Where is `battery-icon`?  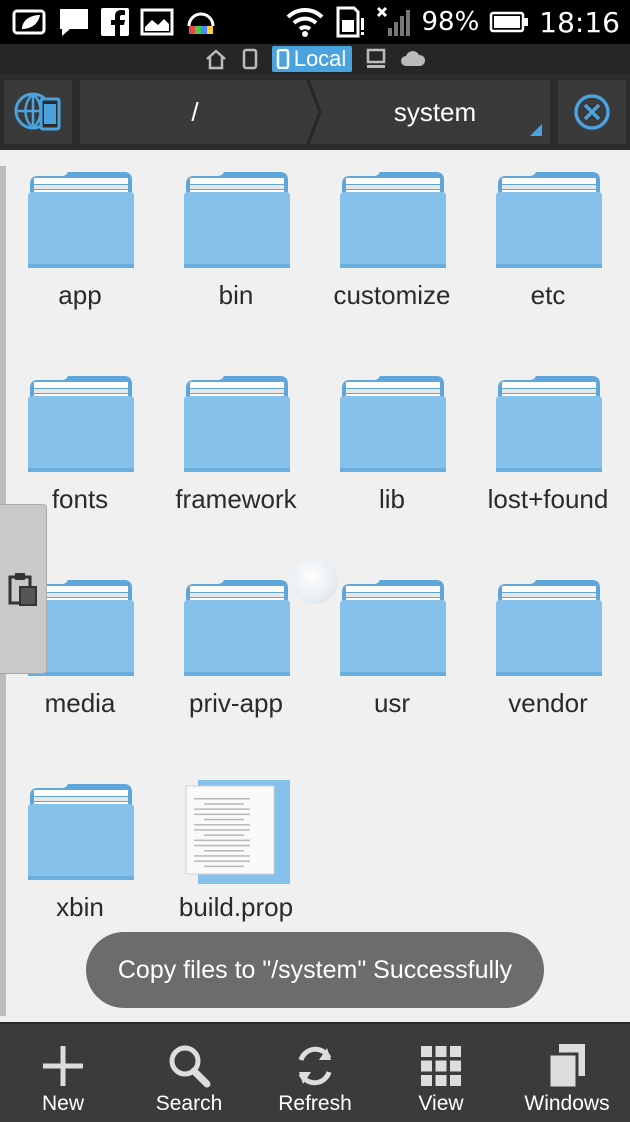
battery-icon is located at coordinates (509, 22).